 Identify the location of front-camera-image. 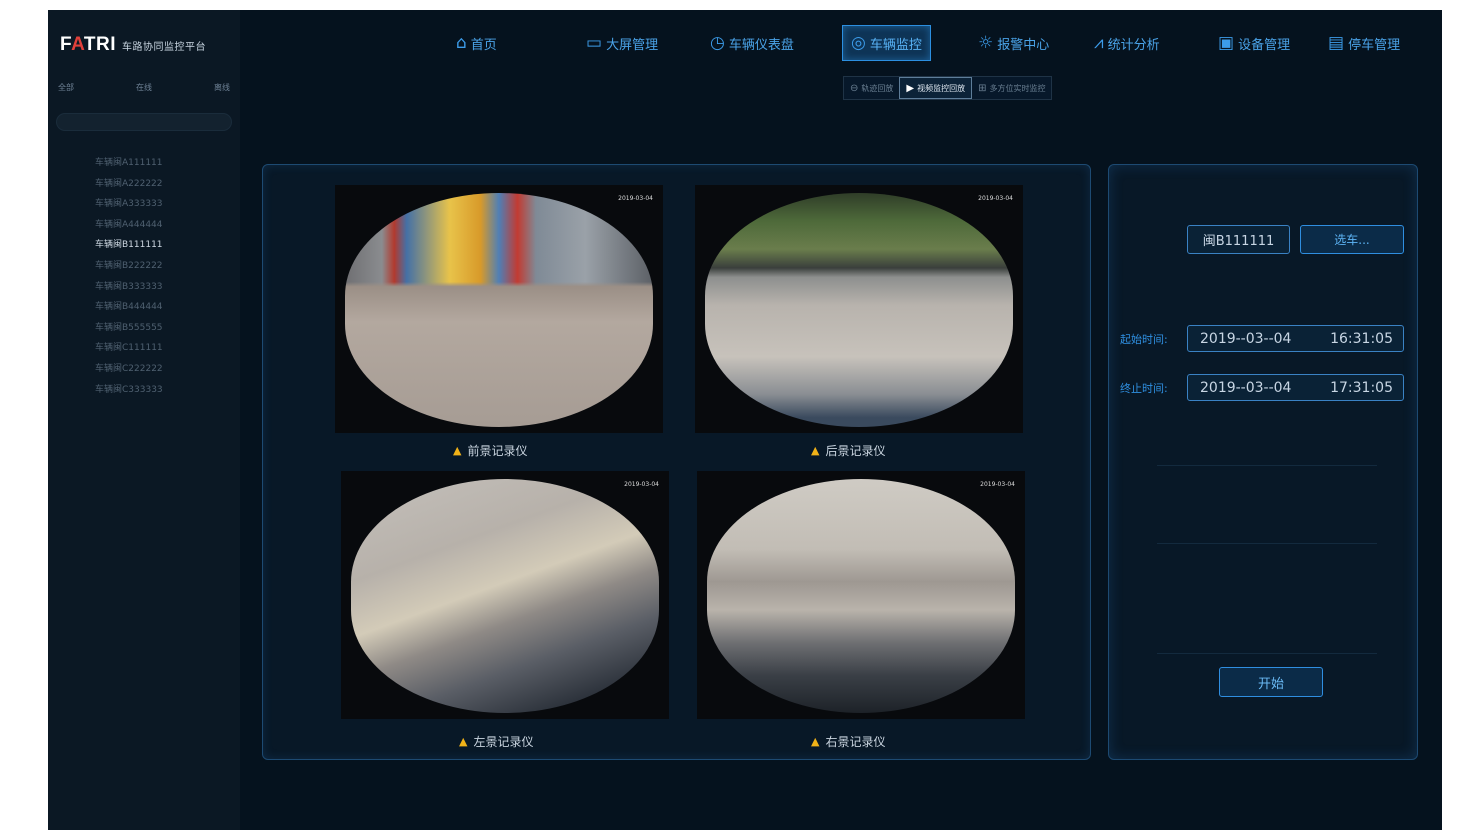
(499, 310).